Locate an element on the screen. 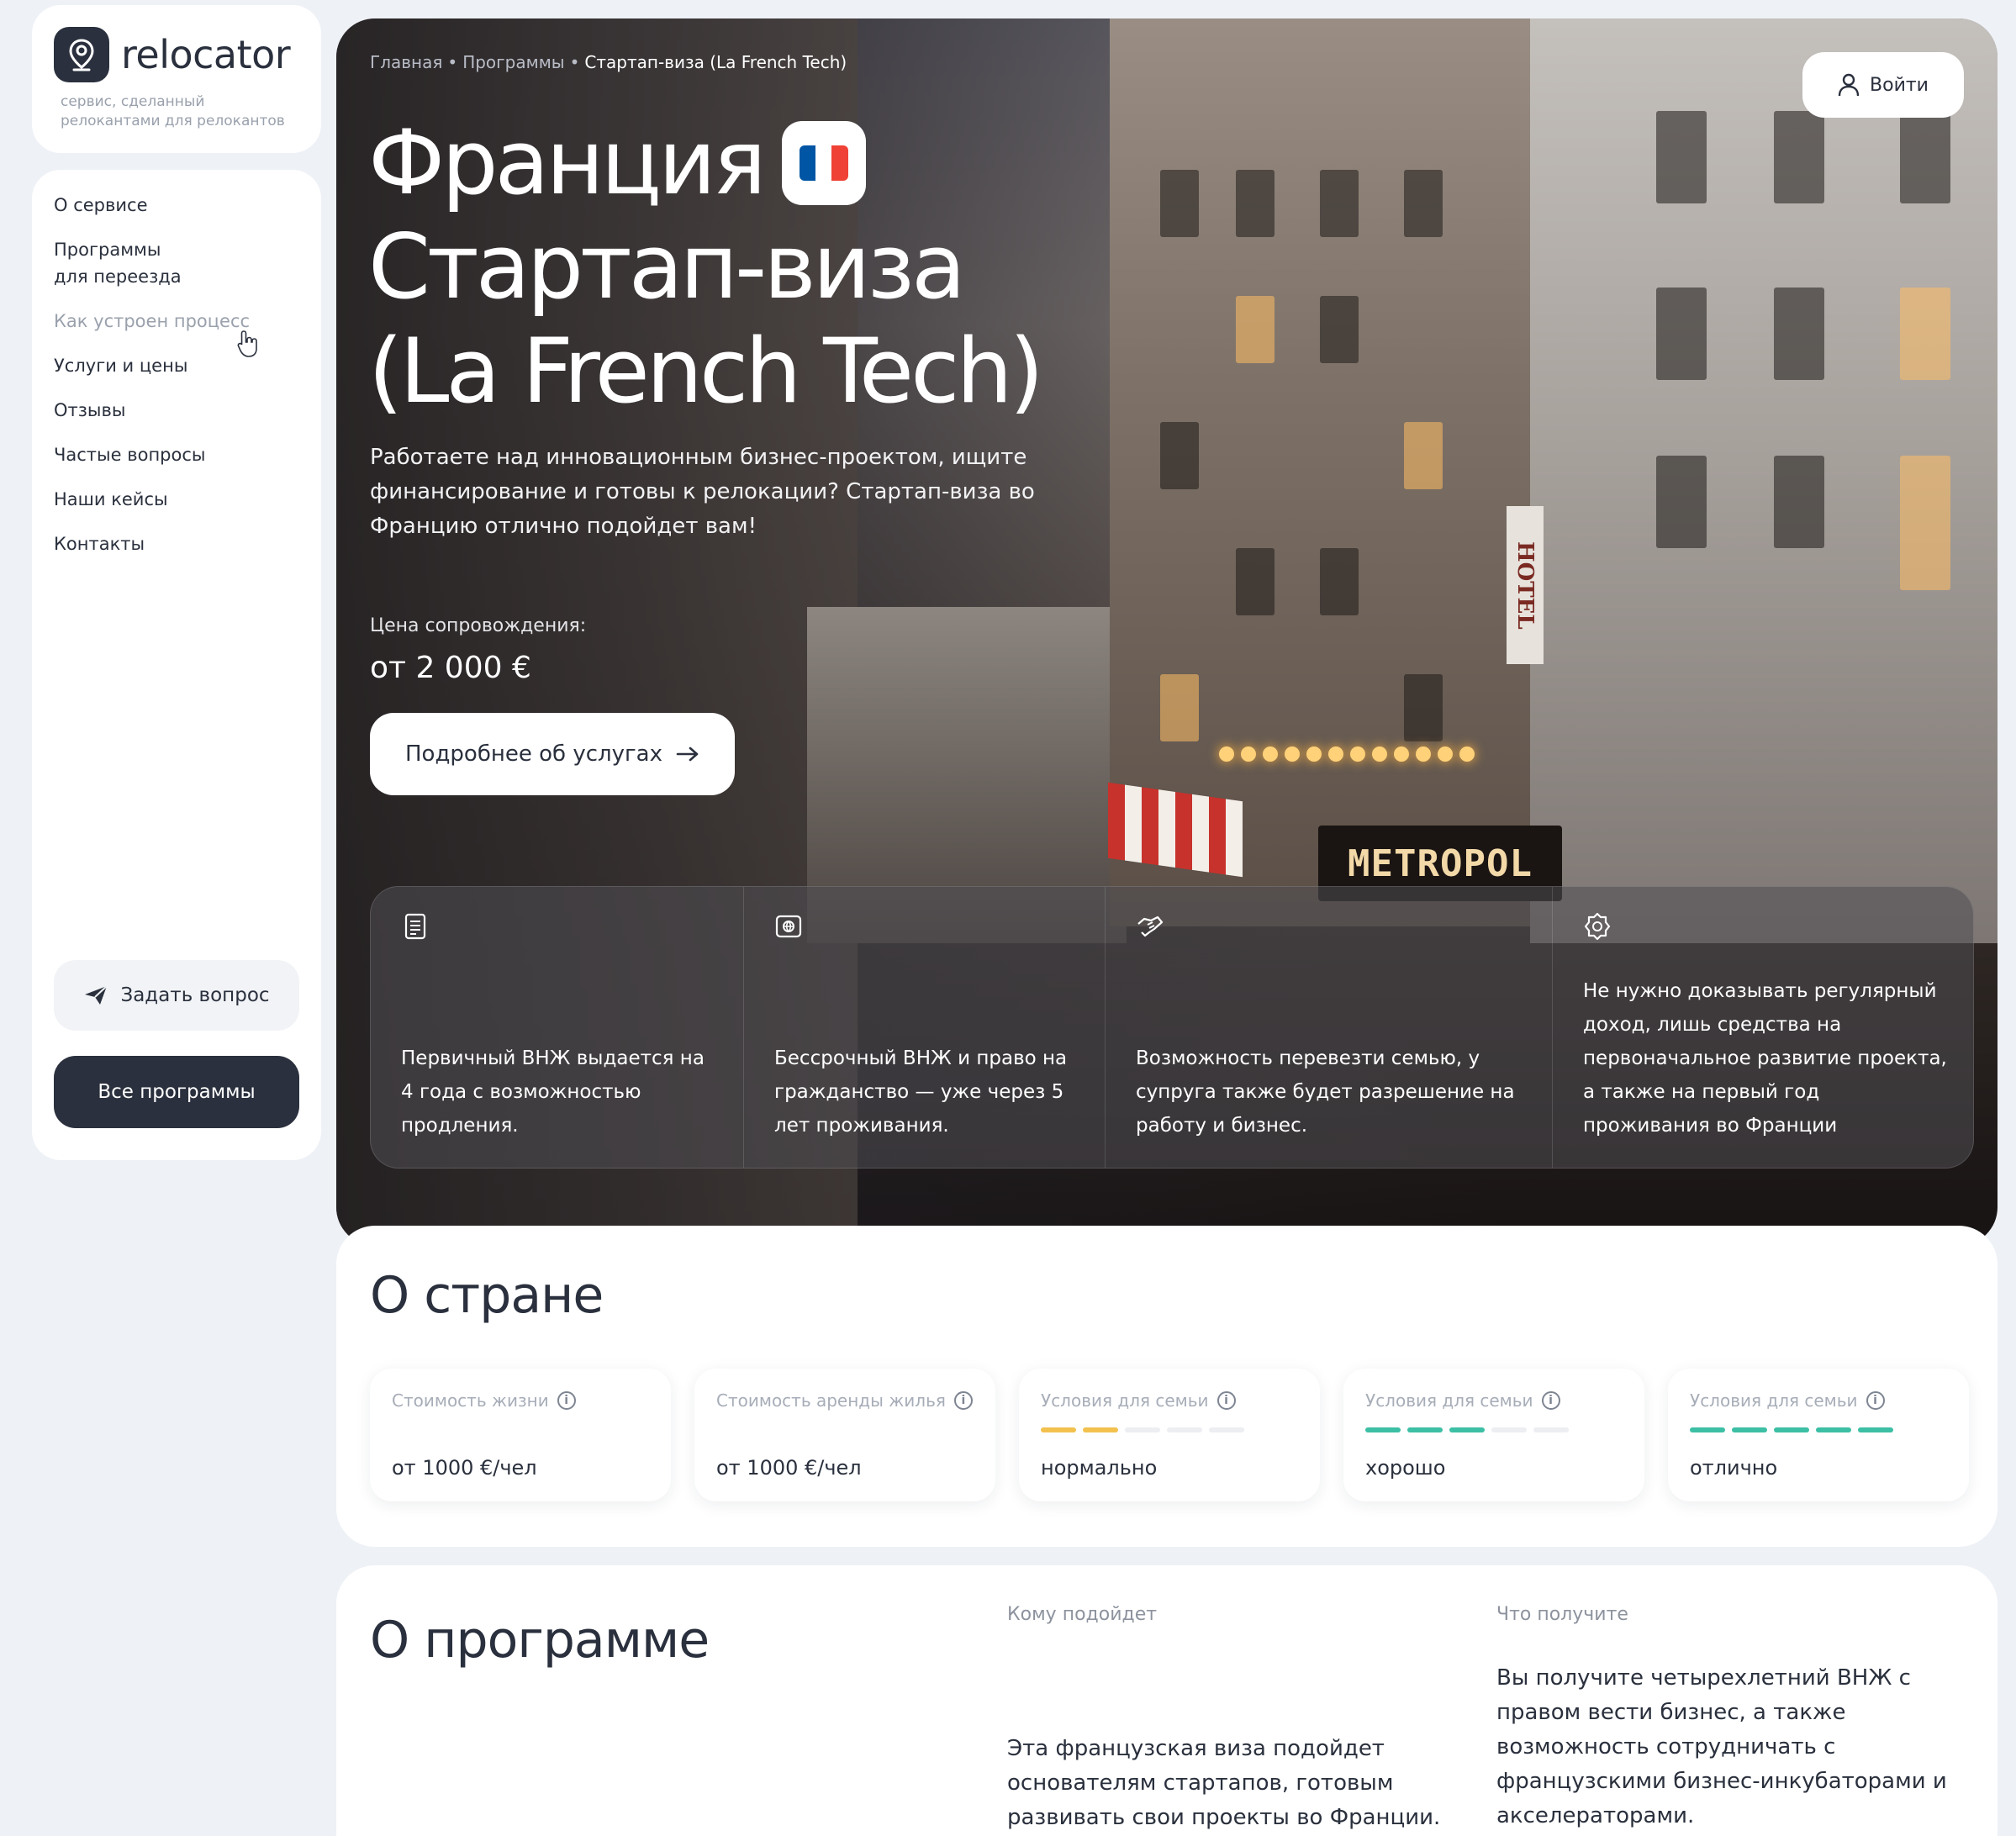 The width and height of the screenshot is (2016, 1836). title-program: Стартап-виза is located at coordinates (667, 267).